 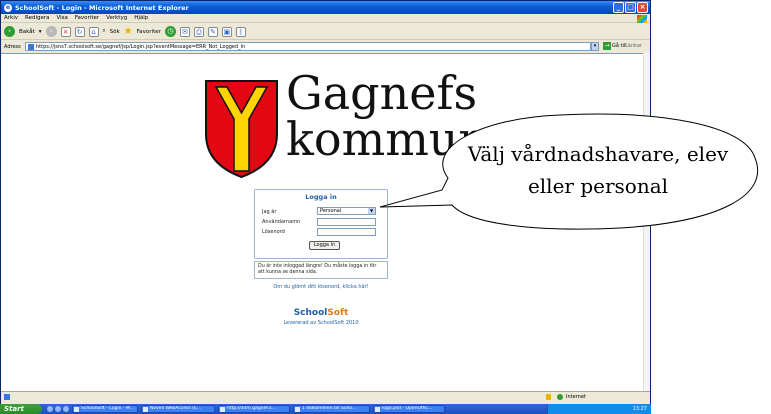 What do you see at coordinates (607, 46) in the screenshot?
I see `go-arrow-icon: →` at bounding box center [607, 46].